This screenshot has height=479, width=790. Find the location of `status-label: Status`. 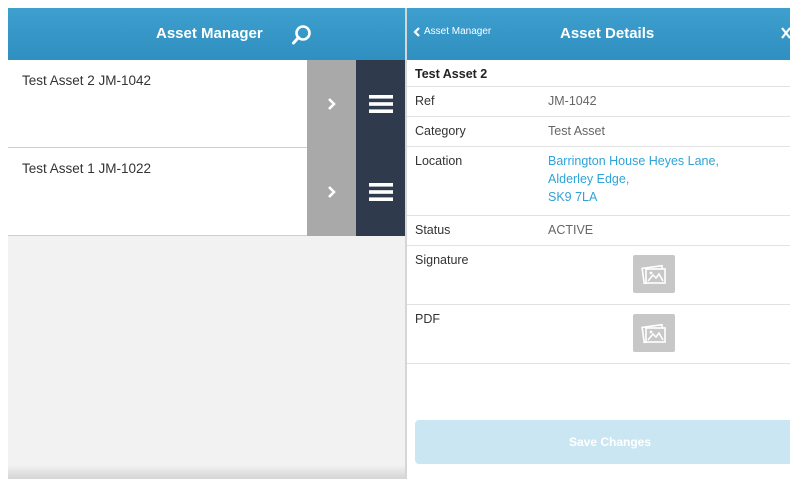

status-label: Status is located at coordinates (433, 230).